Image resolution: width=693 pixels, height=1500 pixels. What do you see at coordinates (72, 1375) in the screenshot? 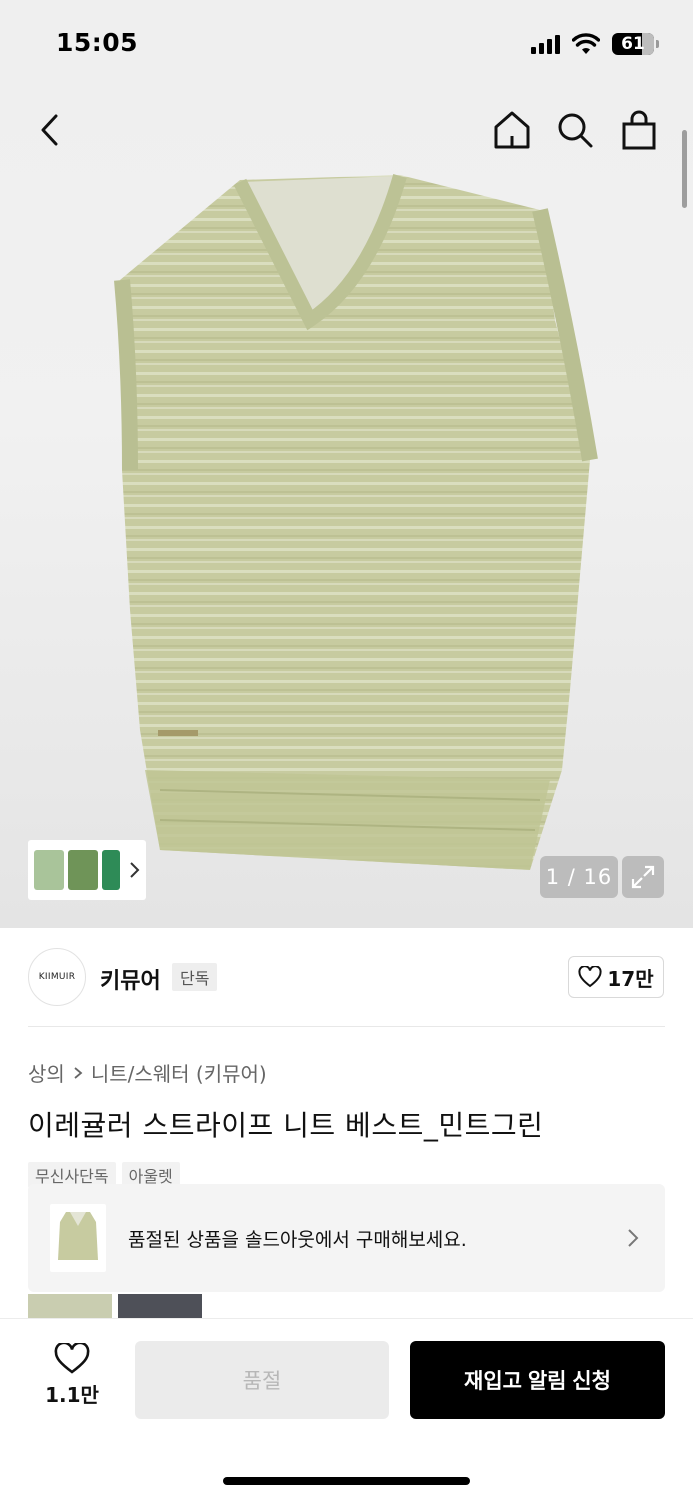
I see `wishlist-button: 1.1만` at bounding box center [72, 1375].